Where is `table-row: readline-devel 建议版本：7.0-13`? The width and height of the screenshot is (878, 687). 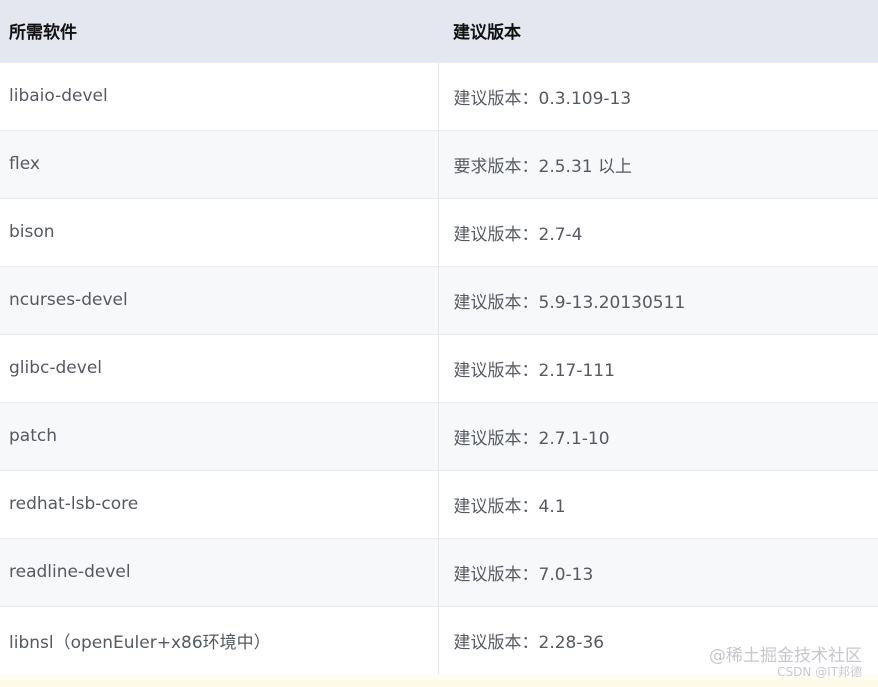
table-row: readline-devel 建议版本：7.0-13 is located at coordinates (439, 571).